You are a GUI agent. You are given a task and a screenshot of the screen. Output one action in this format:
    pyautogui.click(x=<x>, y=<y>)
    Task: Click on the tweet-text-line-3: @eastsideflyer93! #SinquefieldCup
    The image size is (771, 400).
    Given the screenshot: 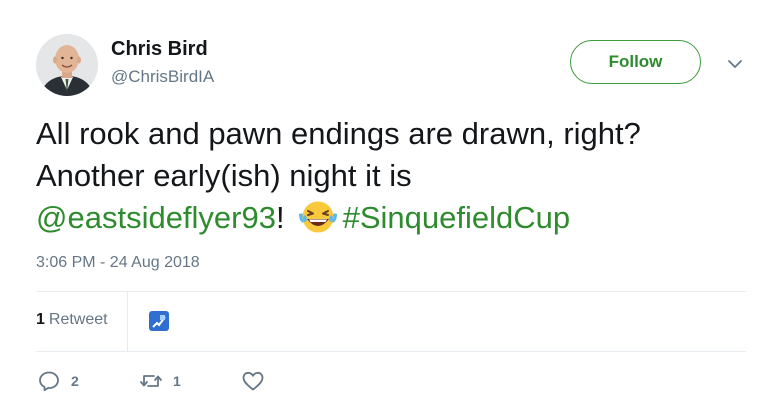 What is the action you would take?
    pyautogui.click(x=393, y=218)
    